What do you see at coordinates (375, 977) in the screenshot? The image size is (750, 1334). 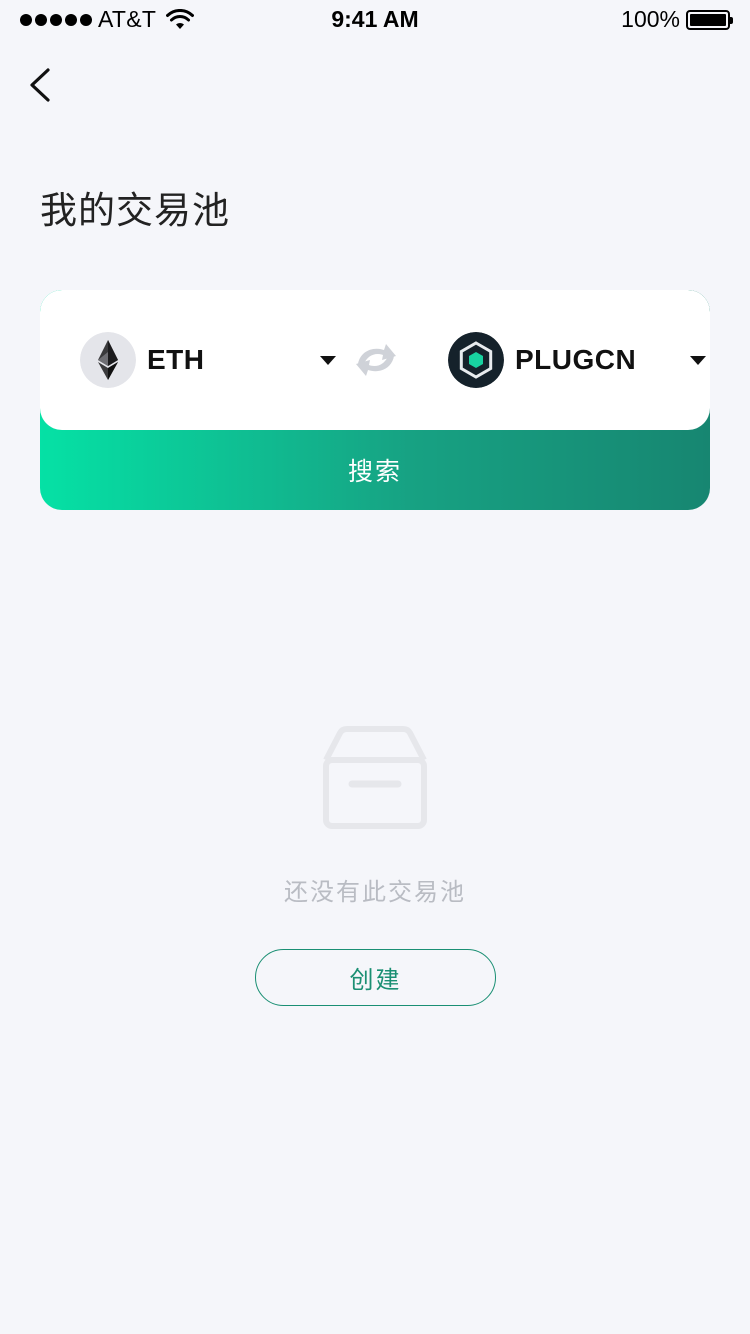 I see `create-pool-button: 创建` at bounding box center [375, 977].